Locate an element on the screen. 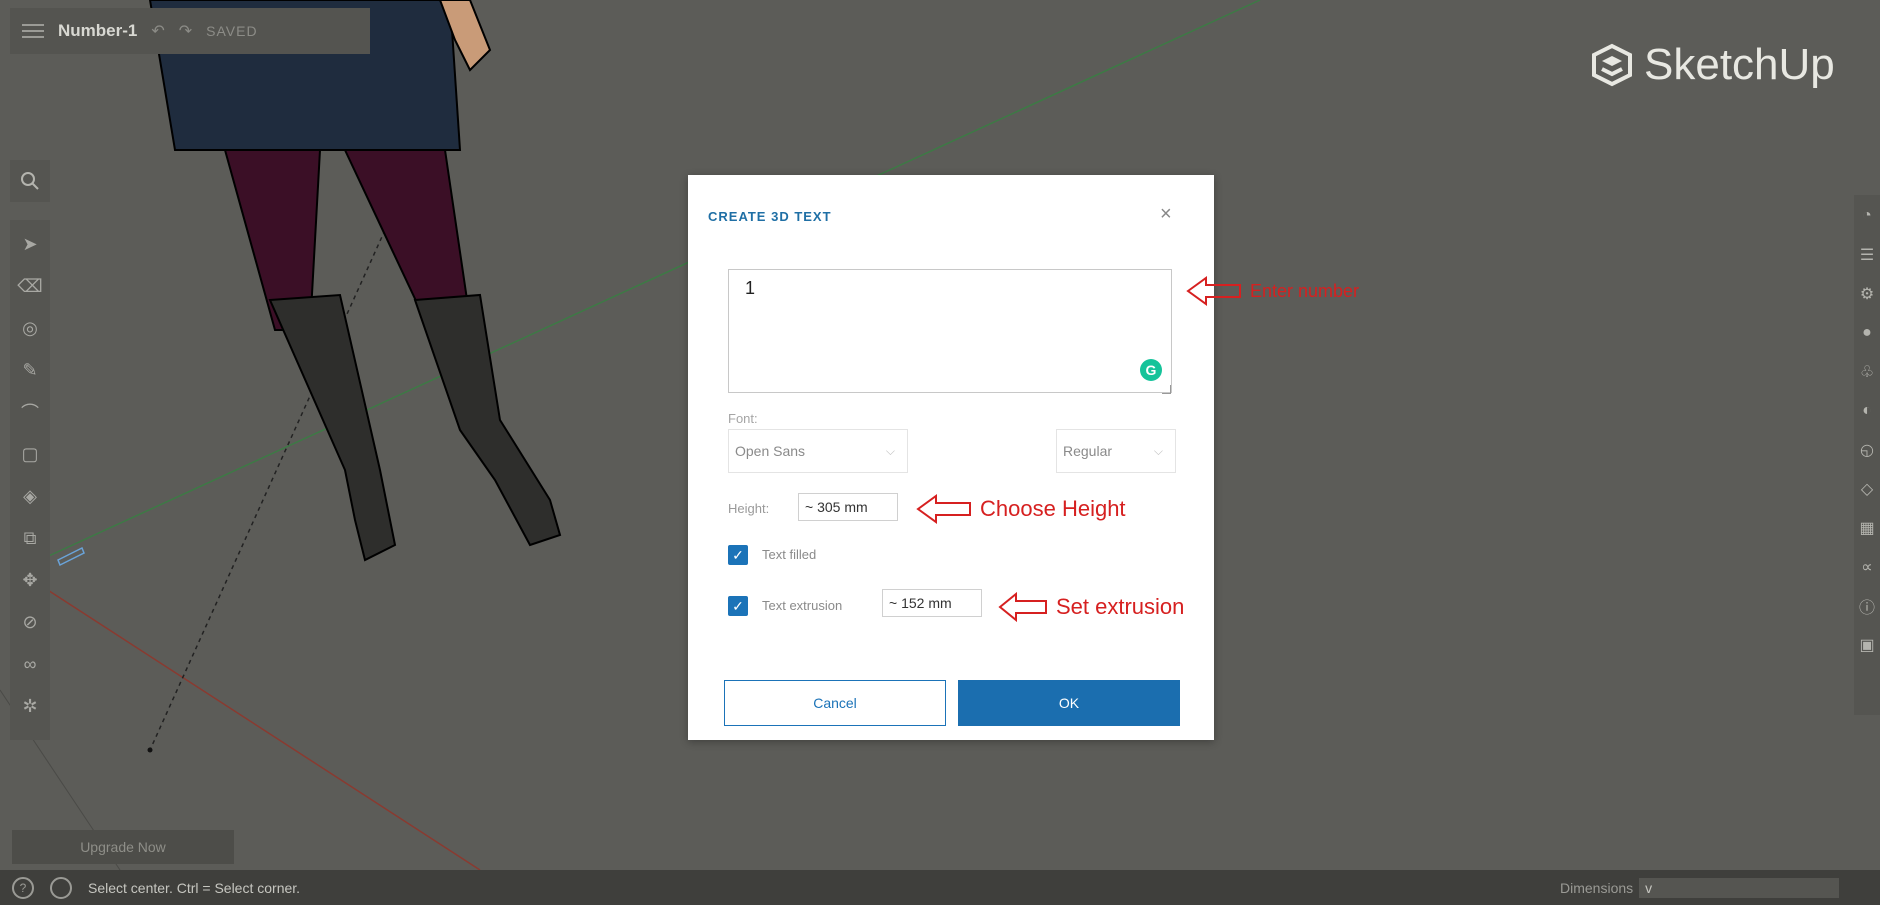  shadows-icon: ◇ is located at coordinates (1867, 489).